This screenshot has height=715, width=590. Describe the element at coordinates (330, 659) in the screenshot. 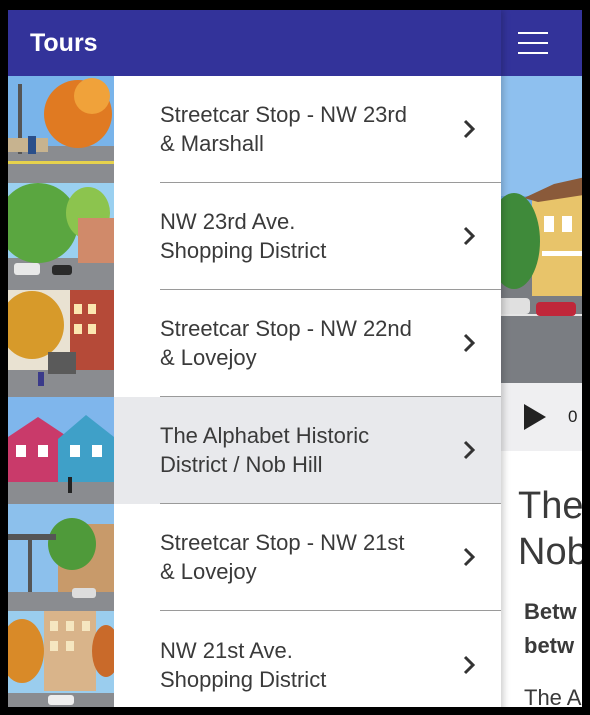

I see `tour-item-body: NW 21st Ave. Shopping District` at that location.